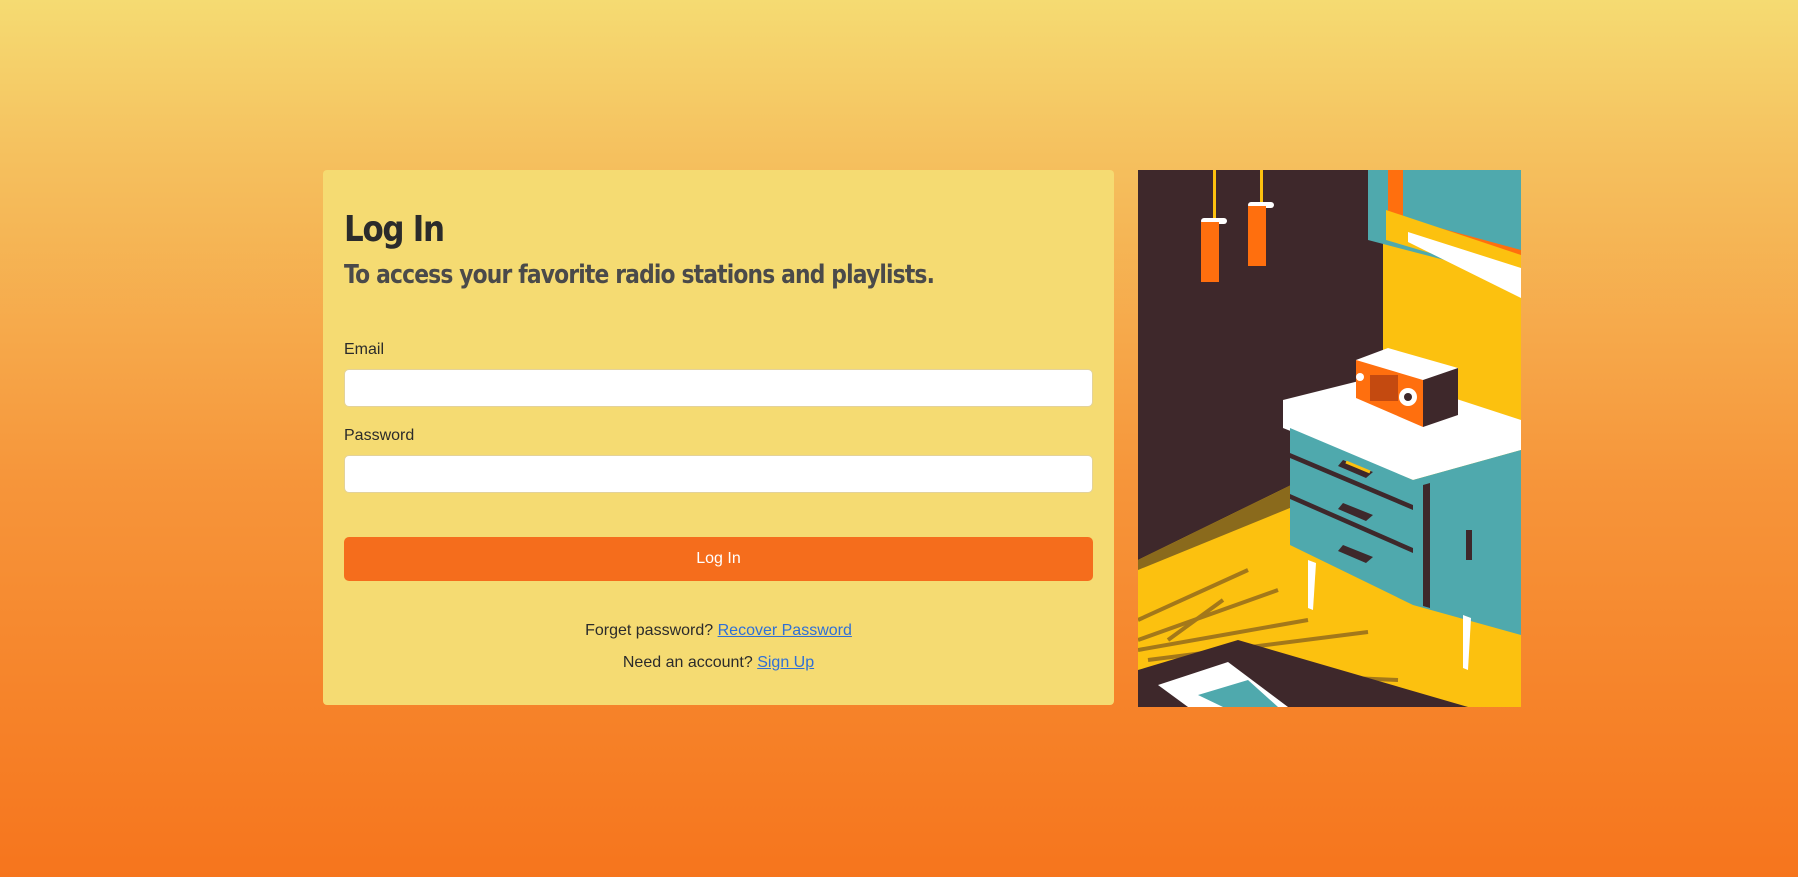  Describe the element at coordinates (718, 559) in the screenshot. I see `login-button: Log In` at that location.